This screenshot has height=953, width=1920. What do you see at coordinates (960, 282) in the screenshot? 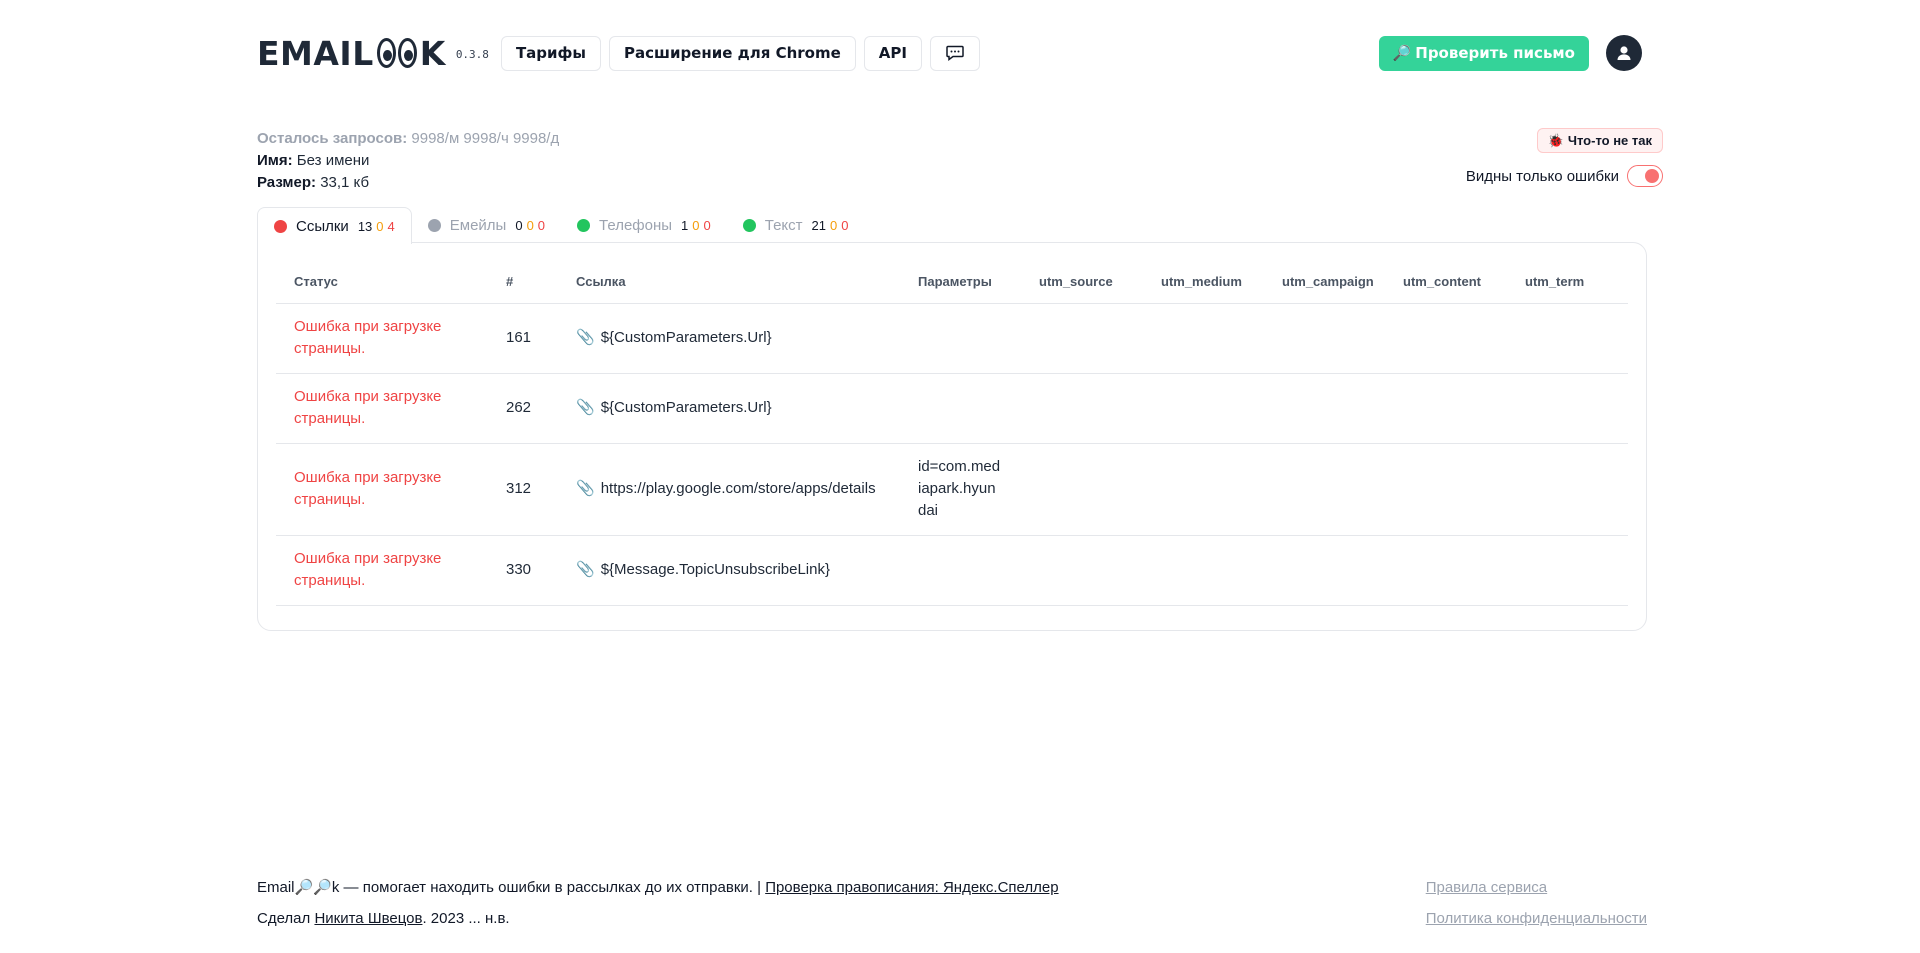
I see `column-header: Параметры` at bounding box center [960, 282].